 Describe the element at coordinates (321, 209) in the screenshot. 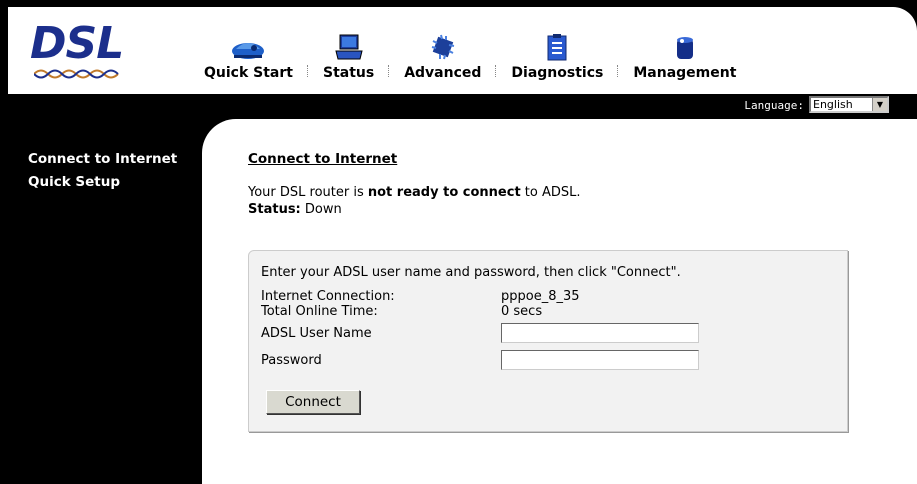

I see `status-value: Down` at that location.